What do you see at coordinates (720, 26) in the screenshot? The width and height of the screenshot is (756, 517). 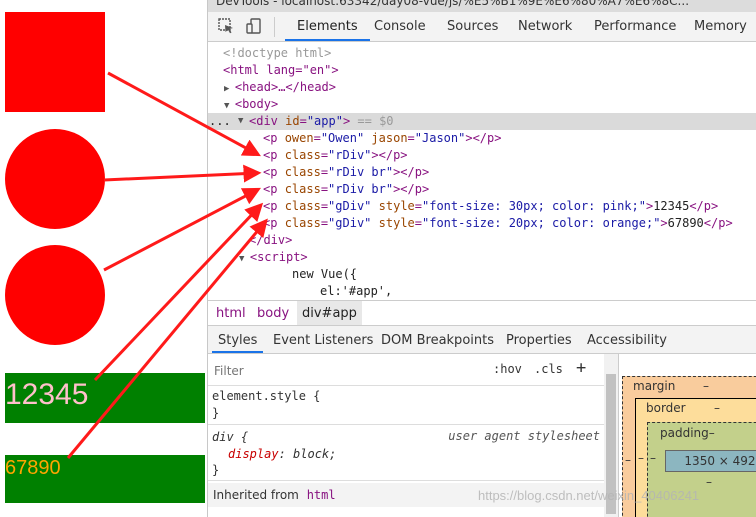 I see `tab-memory: Memory` at bounding box center [720, 26].